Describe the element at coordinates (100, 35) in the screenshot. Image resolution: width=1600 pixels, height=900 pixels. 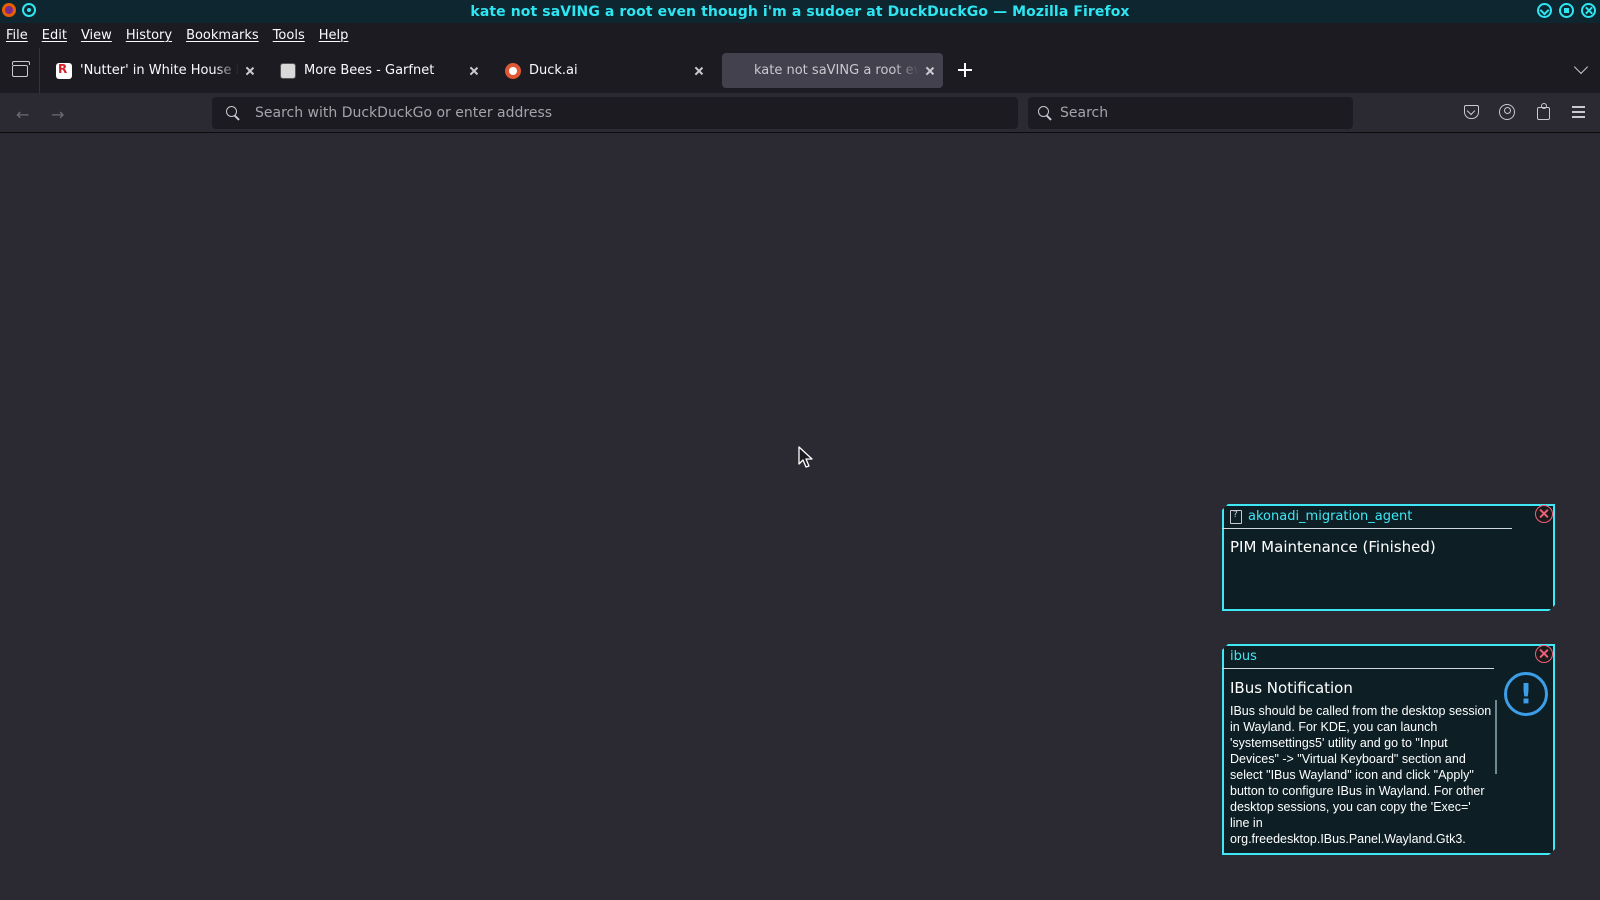
I see `menu-view: View` at that location.